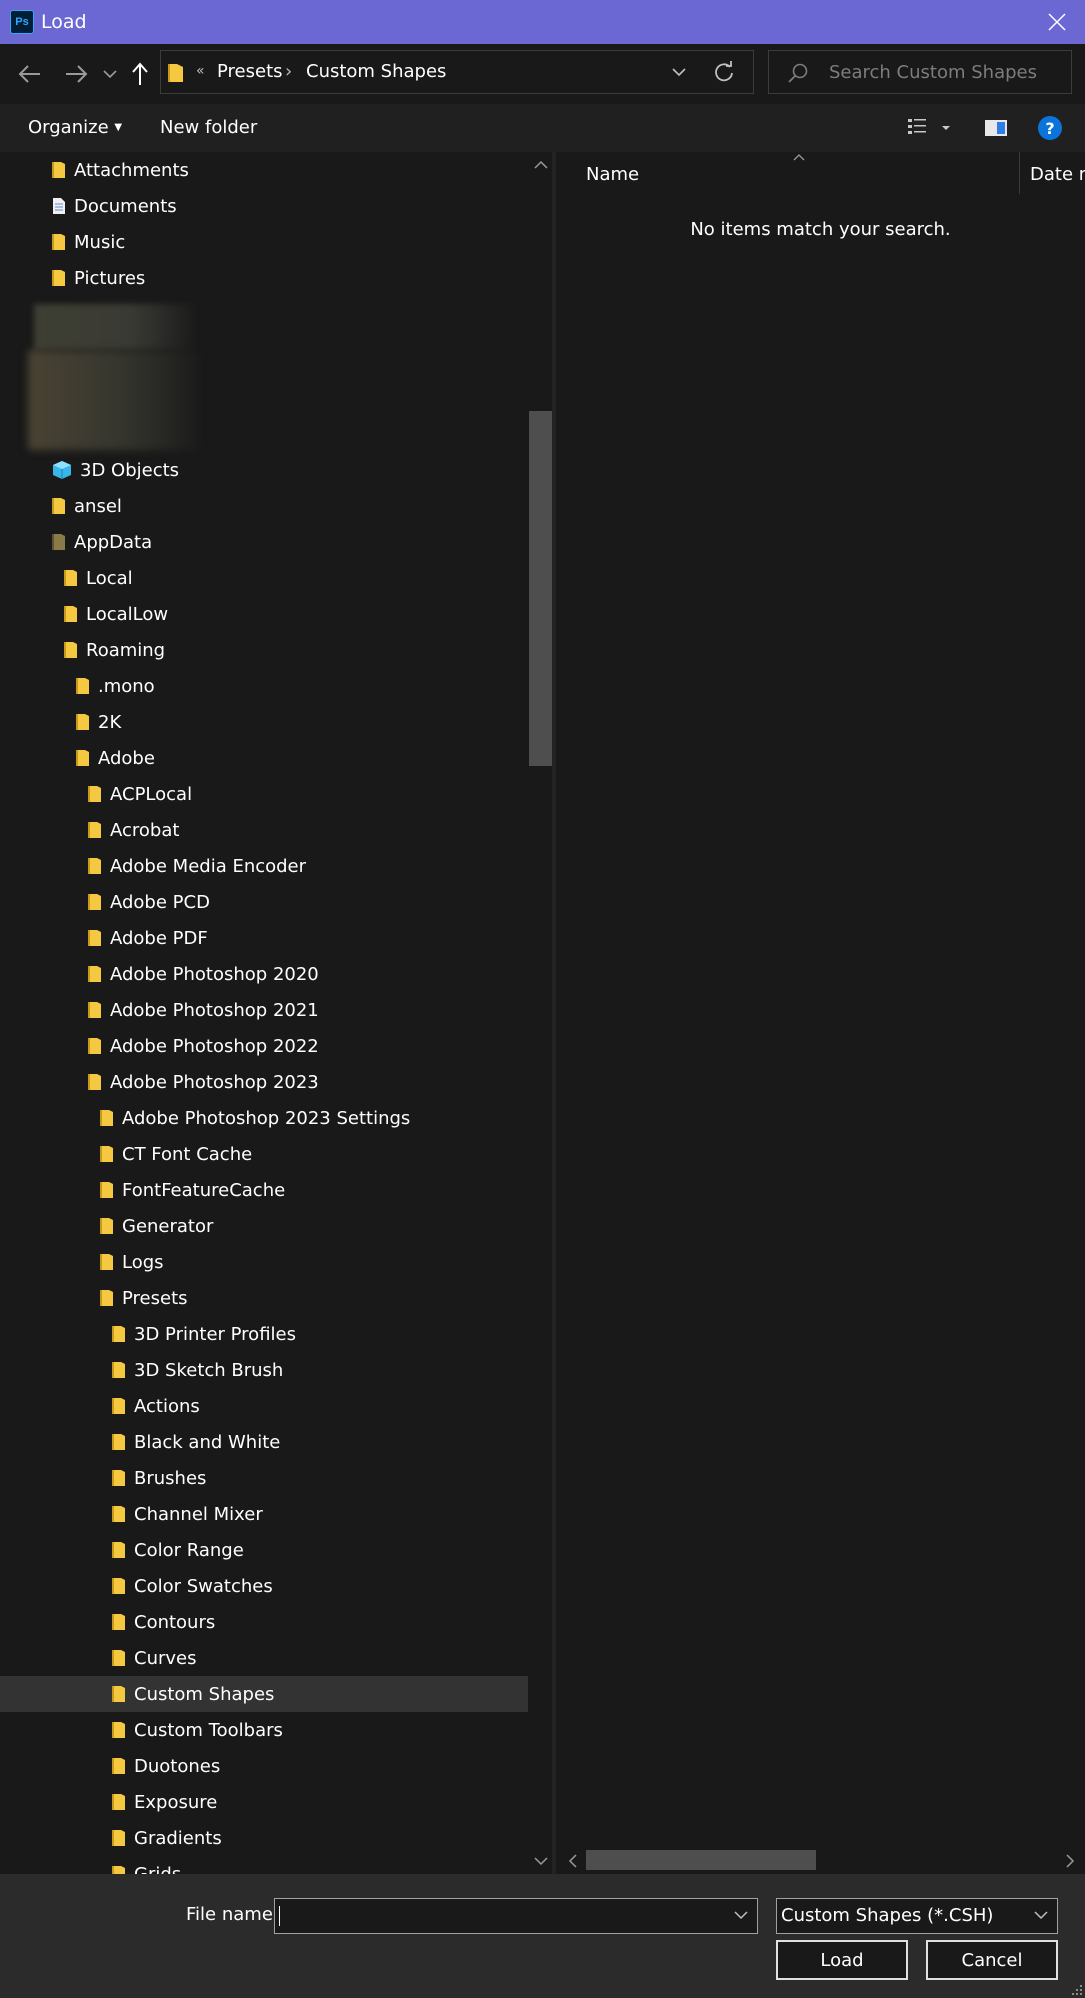  I want to click on tree-item-label: Adobe Photoshop 2022, so click(214, 1046).